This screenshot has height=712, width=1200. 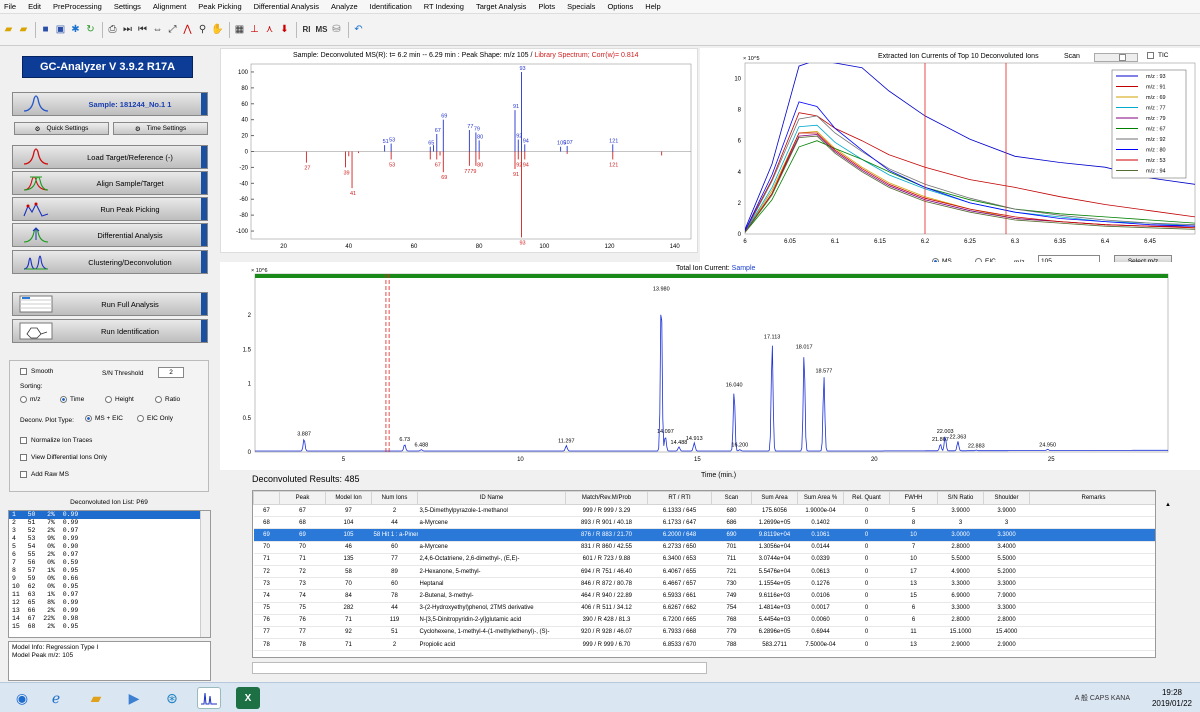 I want to click on eic-only-radio: EIC Only, so click(x=155, y=418).